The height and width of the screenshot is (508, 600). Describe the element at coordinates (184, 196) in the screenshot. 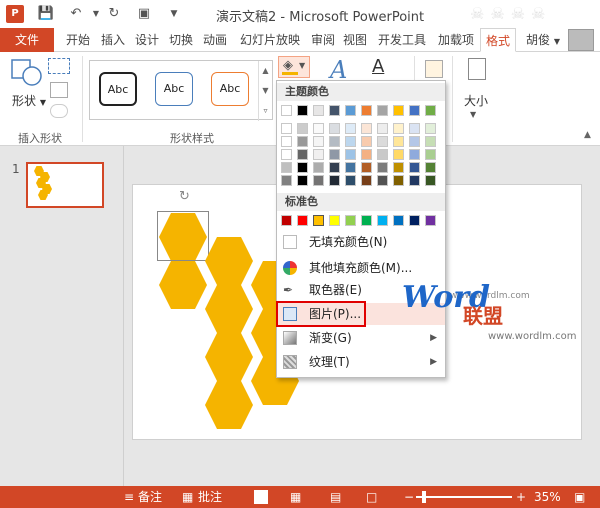

I see `rotate-handle-icon: ↻` at that location.